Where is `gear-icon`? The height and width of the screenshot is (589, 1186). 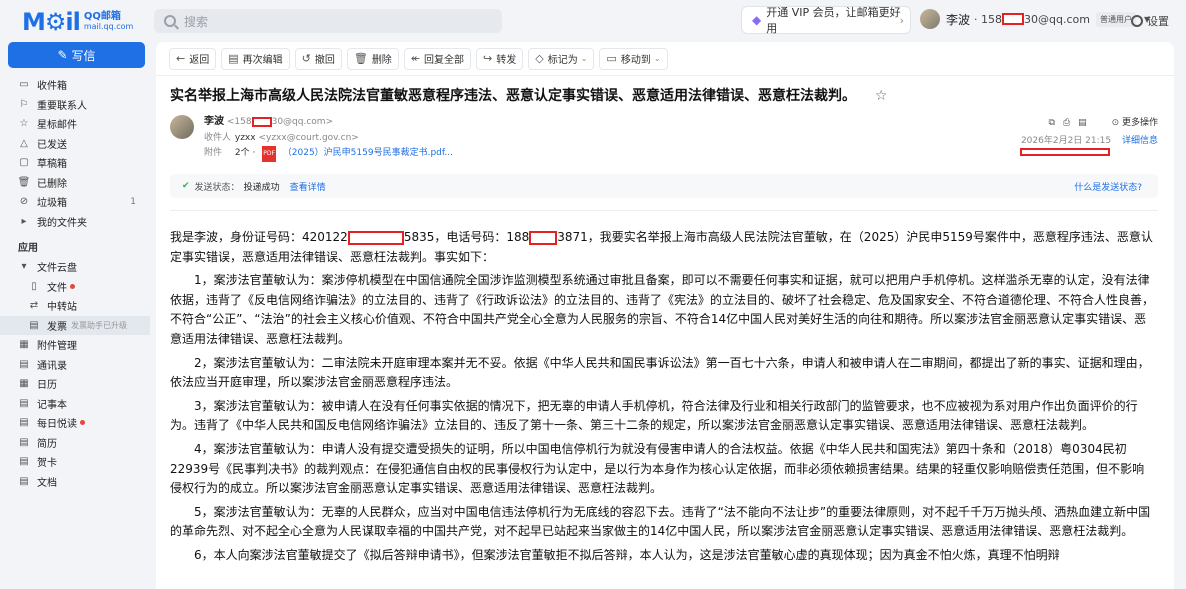 gear-icon is located at coordinates (1137, 21).